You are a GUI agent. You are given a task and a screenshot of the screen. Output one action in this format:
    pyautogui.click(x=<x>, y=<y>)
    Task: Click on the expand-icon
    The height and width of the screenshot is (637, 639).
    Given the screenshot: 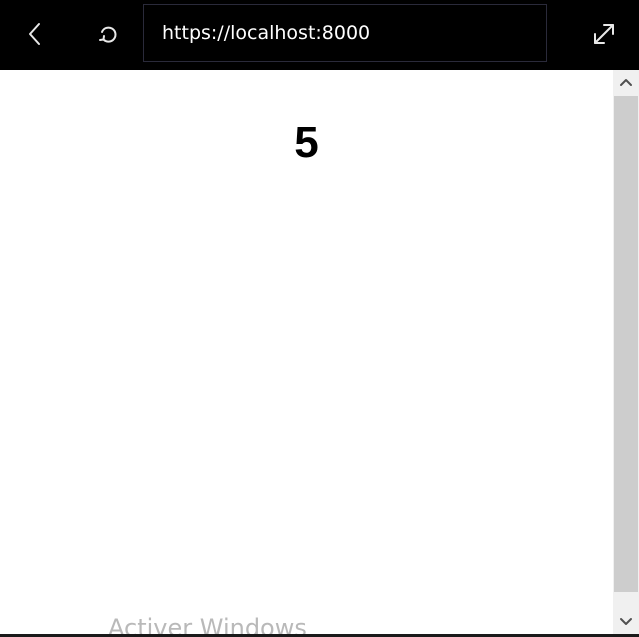 What is the action you would take?
    pyautogui.click(x=604, y=34)
    